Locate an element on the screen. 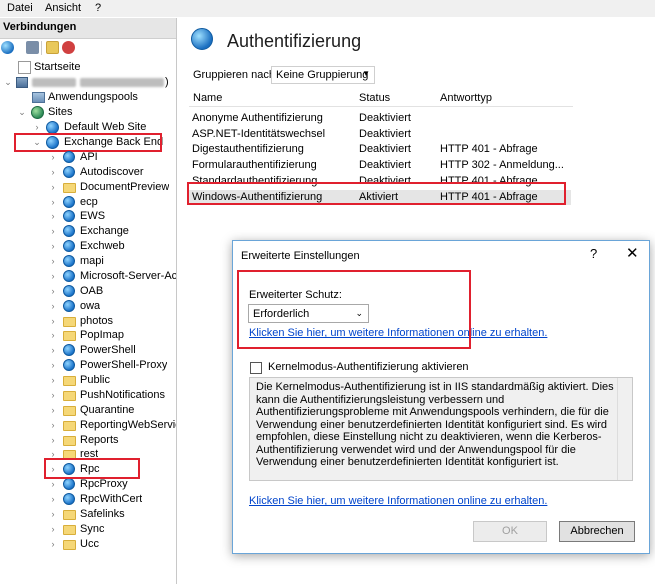 This screenshot has height=584, width=655. tree-item-label: PopImap is located at coordinates (102, 335).